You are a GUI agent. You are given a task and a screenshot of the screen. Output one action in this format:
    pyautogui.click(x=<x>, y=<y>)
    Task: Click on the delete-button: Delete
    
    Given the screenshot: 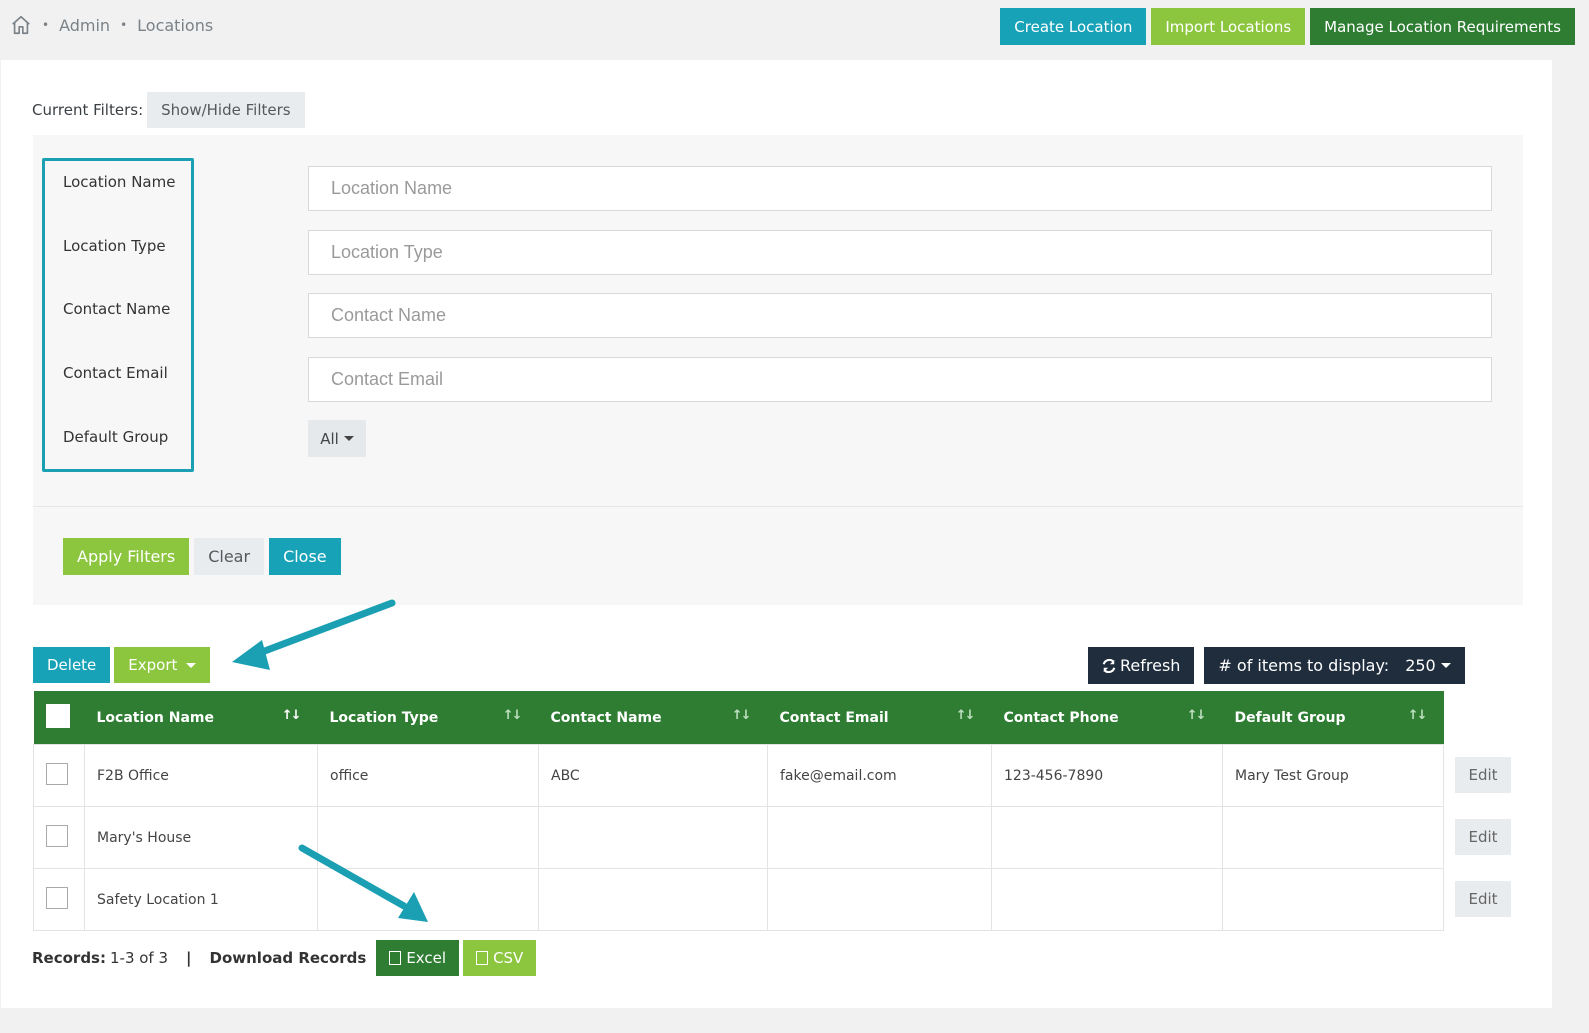 What is the action you would take?
    pyautogui.click(x=72, y=665)
    